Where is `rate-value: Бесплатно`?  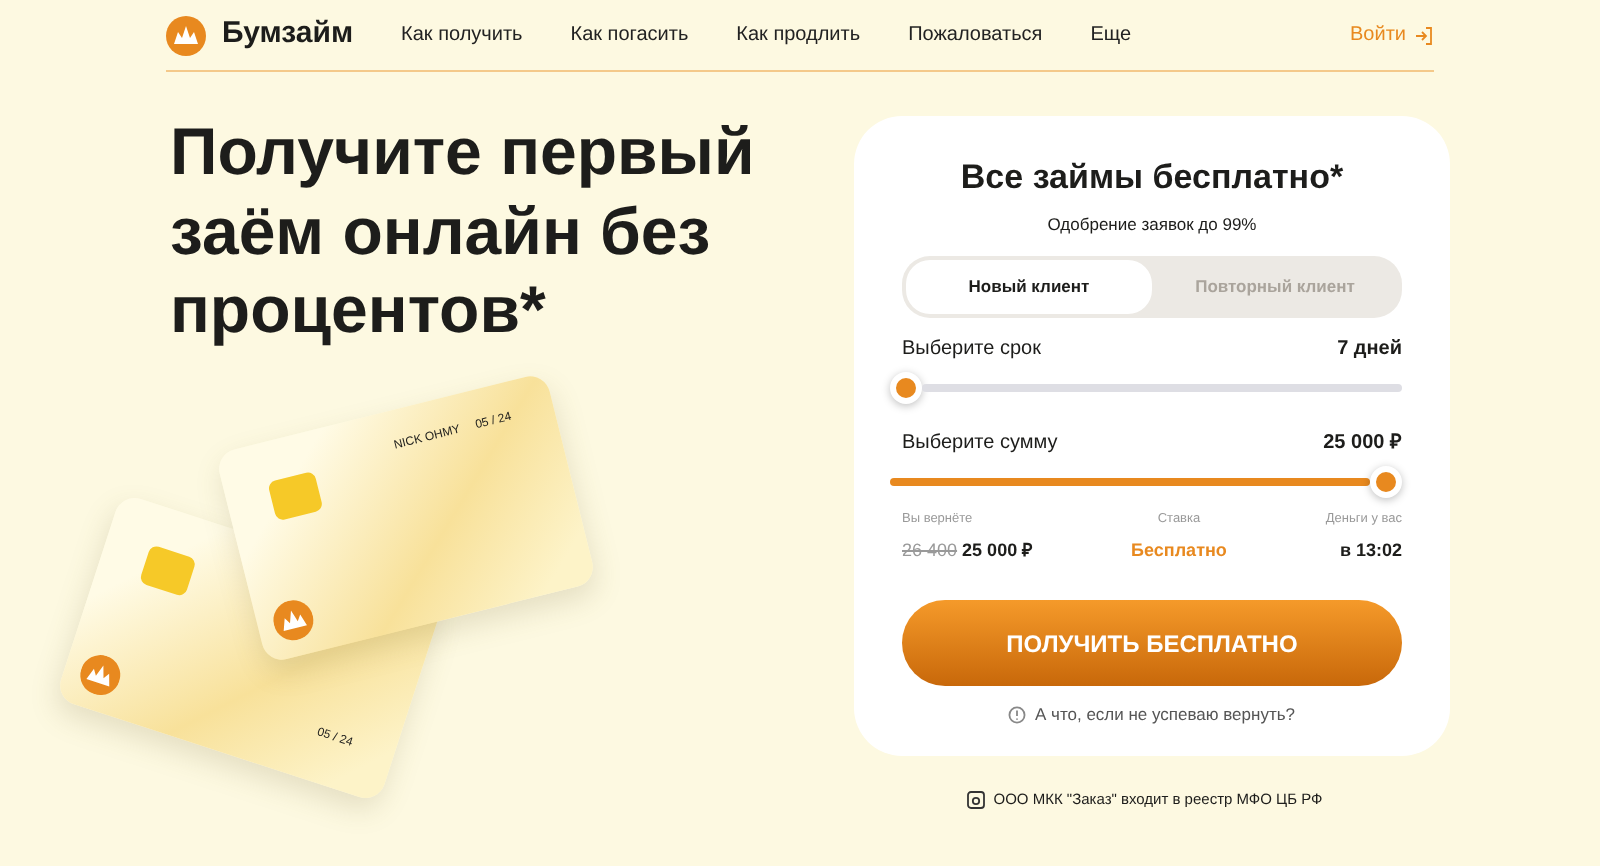
rate-value: Бесплатно is located at coordinates (1179, 549).